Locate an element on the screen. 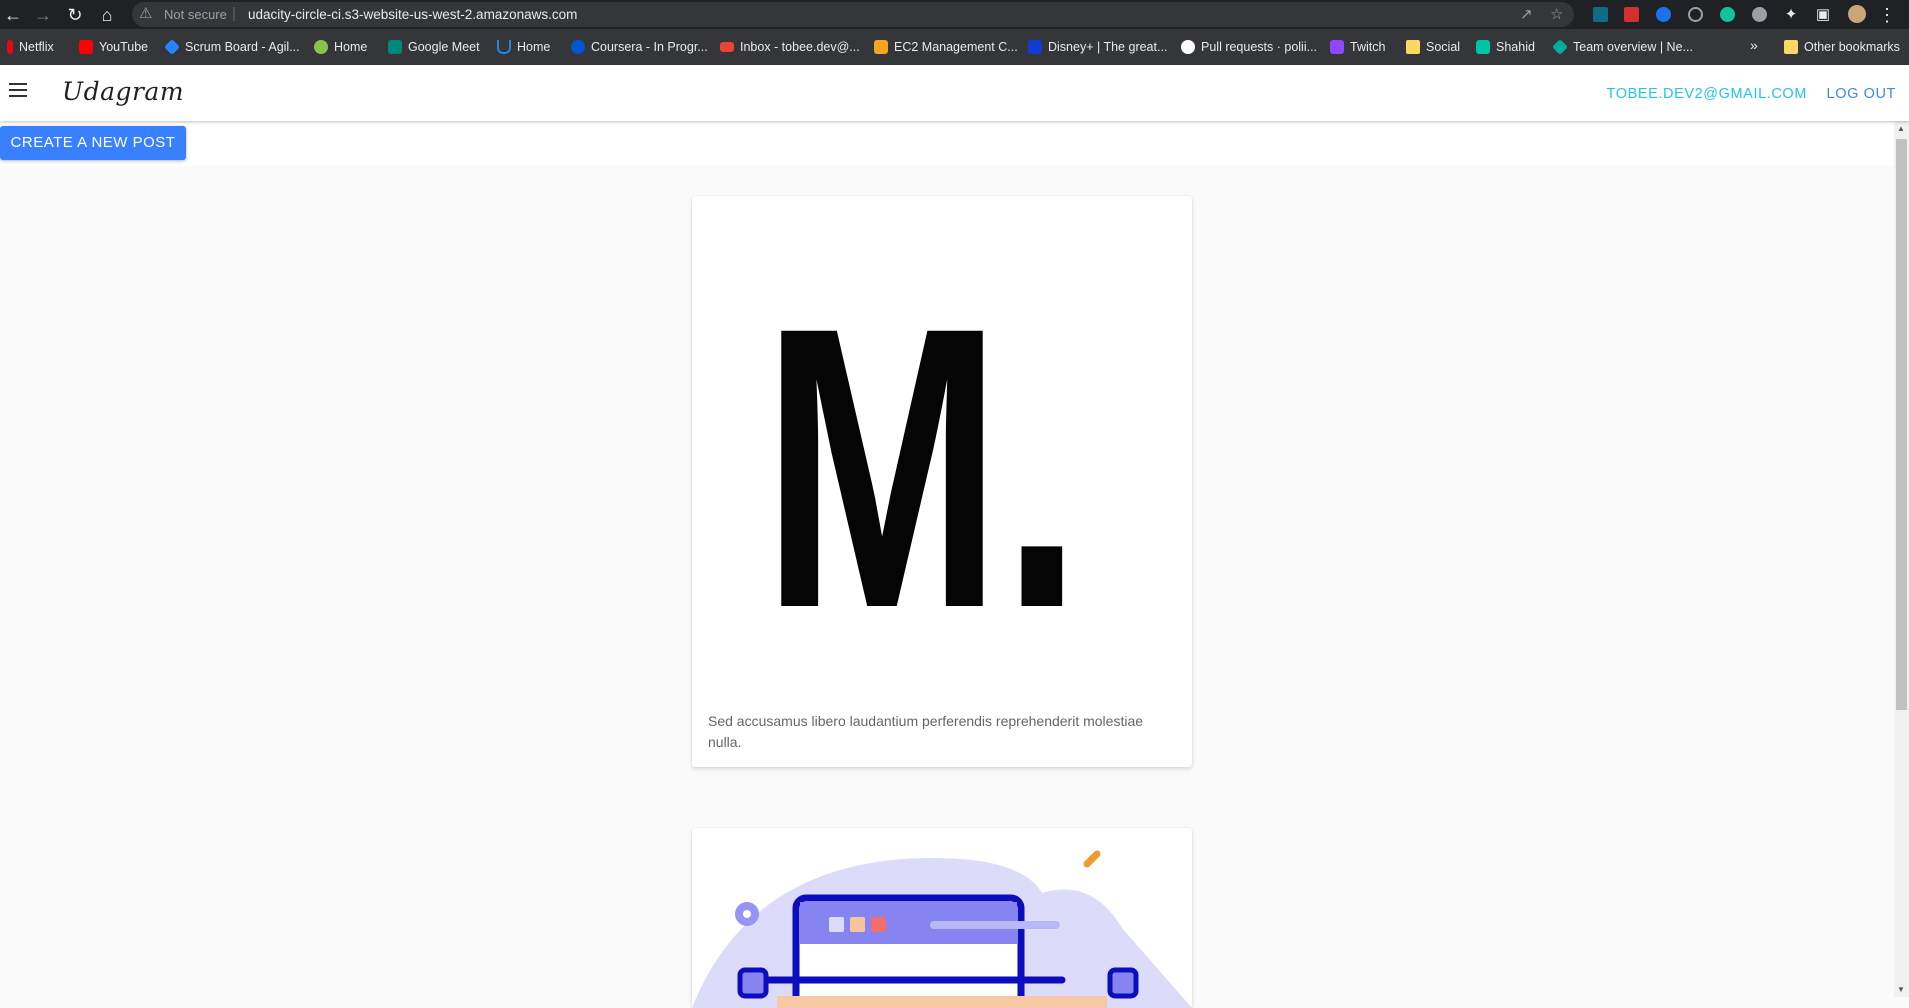  bookmark-netflix: Netflix is located at coordinates (30, 47).